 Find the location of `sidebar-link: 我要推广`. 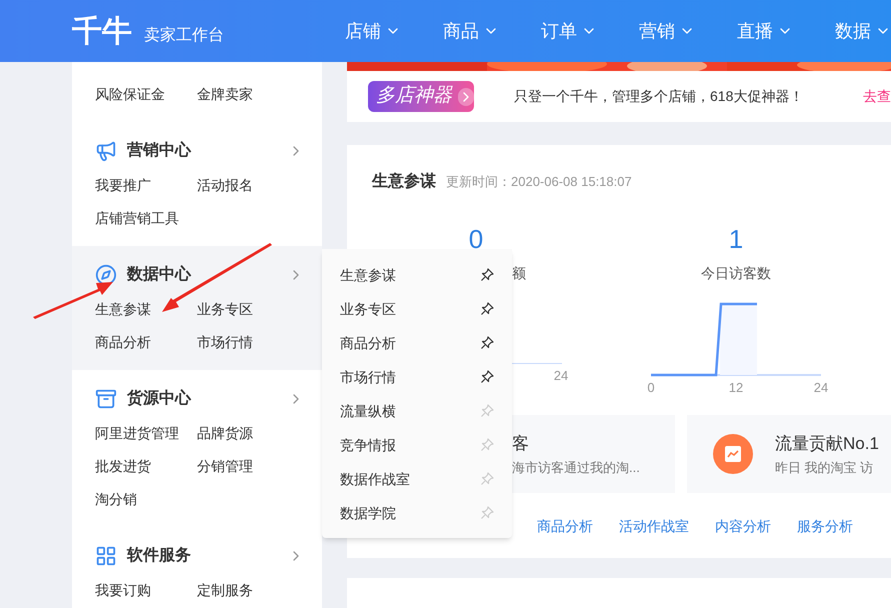

sidebar-link: 我要推广 is located at coordinates (146, 185).